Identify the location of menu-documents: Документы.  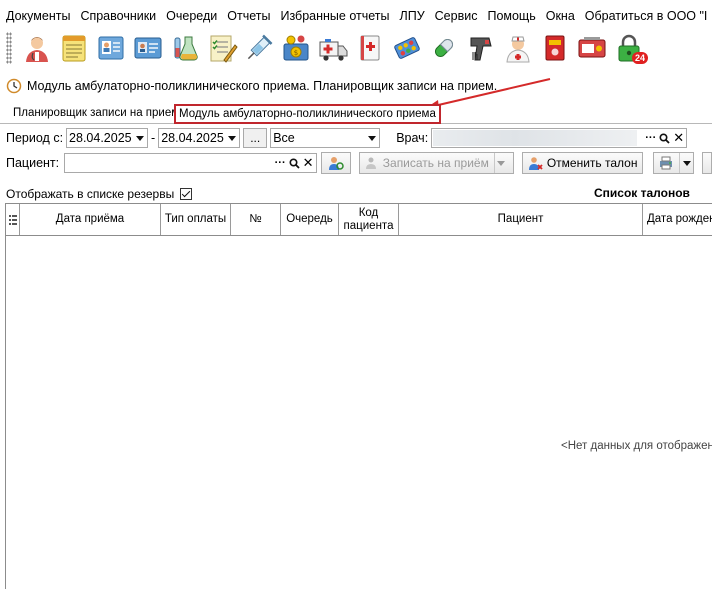
(37, 16).